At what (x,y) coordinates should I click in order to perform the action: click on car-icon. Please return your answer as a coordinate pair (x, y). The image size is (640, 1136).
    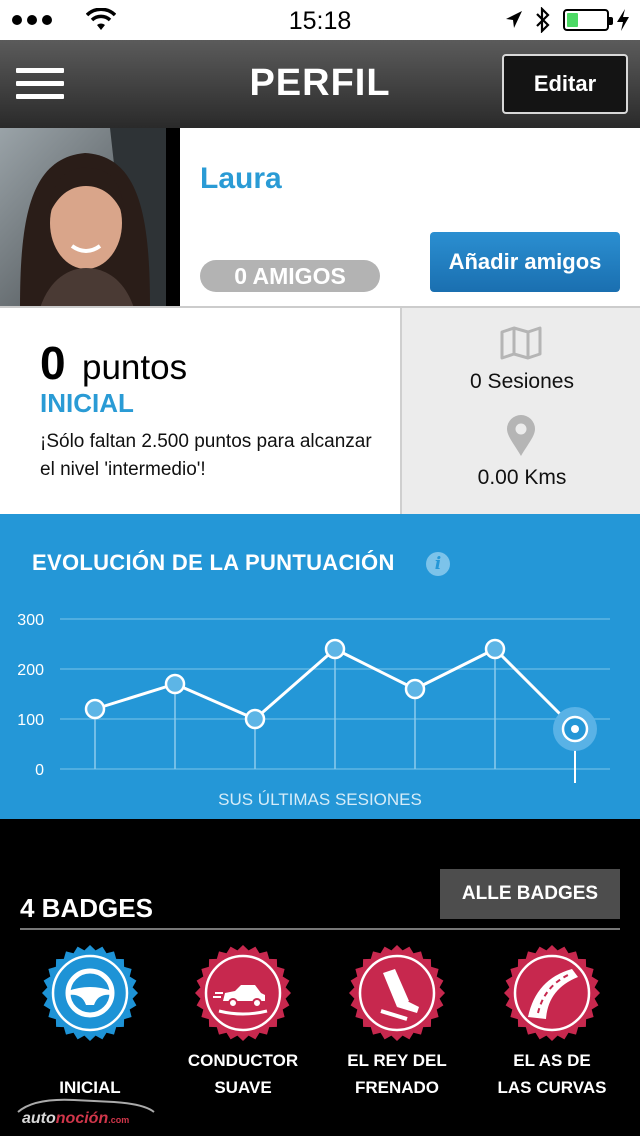
    Looking at the image, I should click on (243, 993).